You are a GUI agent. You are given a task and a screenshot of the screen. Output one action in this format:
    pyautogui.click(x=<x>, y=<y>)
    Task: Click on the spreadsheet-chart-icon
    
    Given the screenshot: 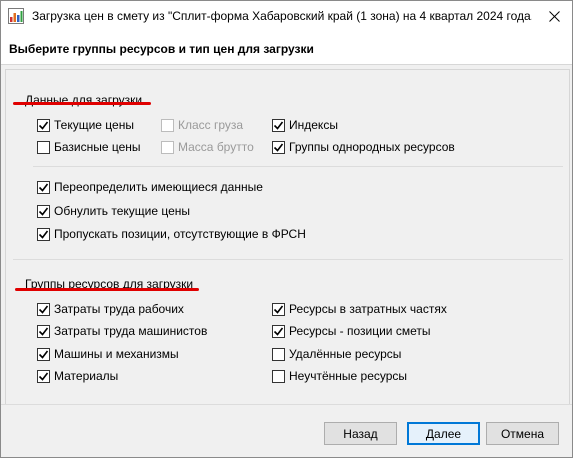 What is the action you would take?
    pyautogui.click(x=16, y=16)
    